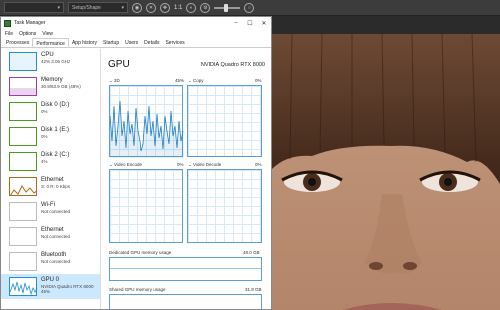  Describe the element at coordinates (84, 42) in the screenshot. I see `tab-app-history: App history` at that location.